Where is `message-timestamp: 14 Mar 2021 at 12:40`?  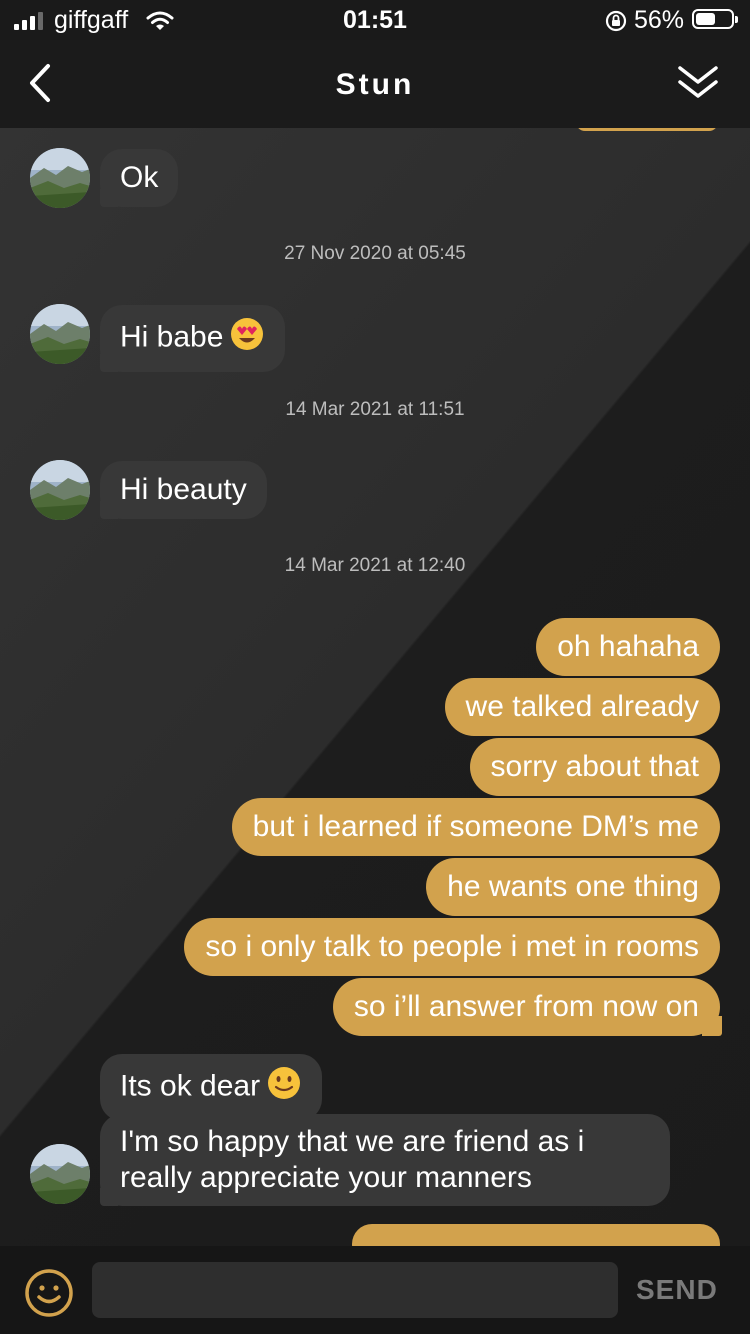 message-timestamp: 14 Mar 2021 at 12:40 is located at coordinates (375, 565).